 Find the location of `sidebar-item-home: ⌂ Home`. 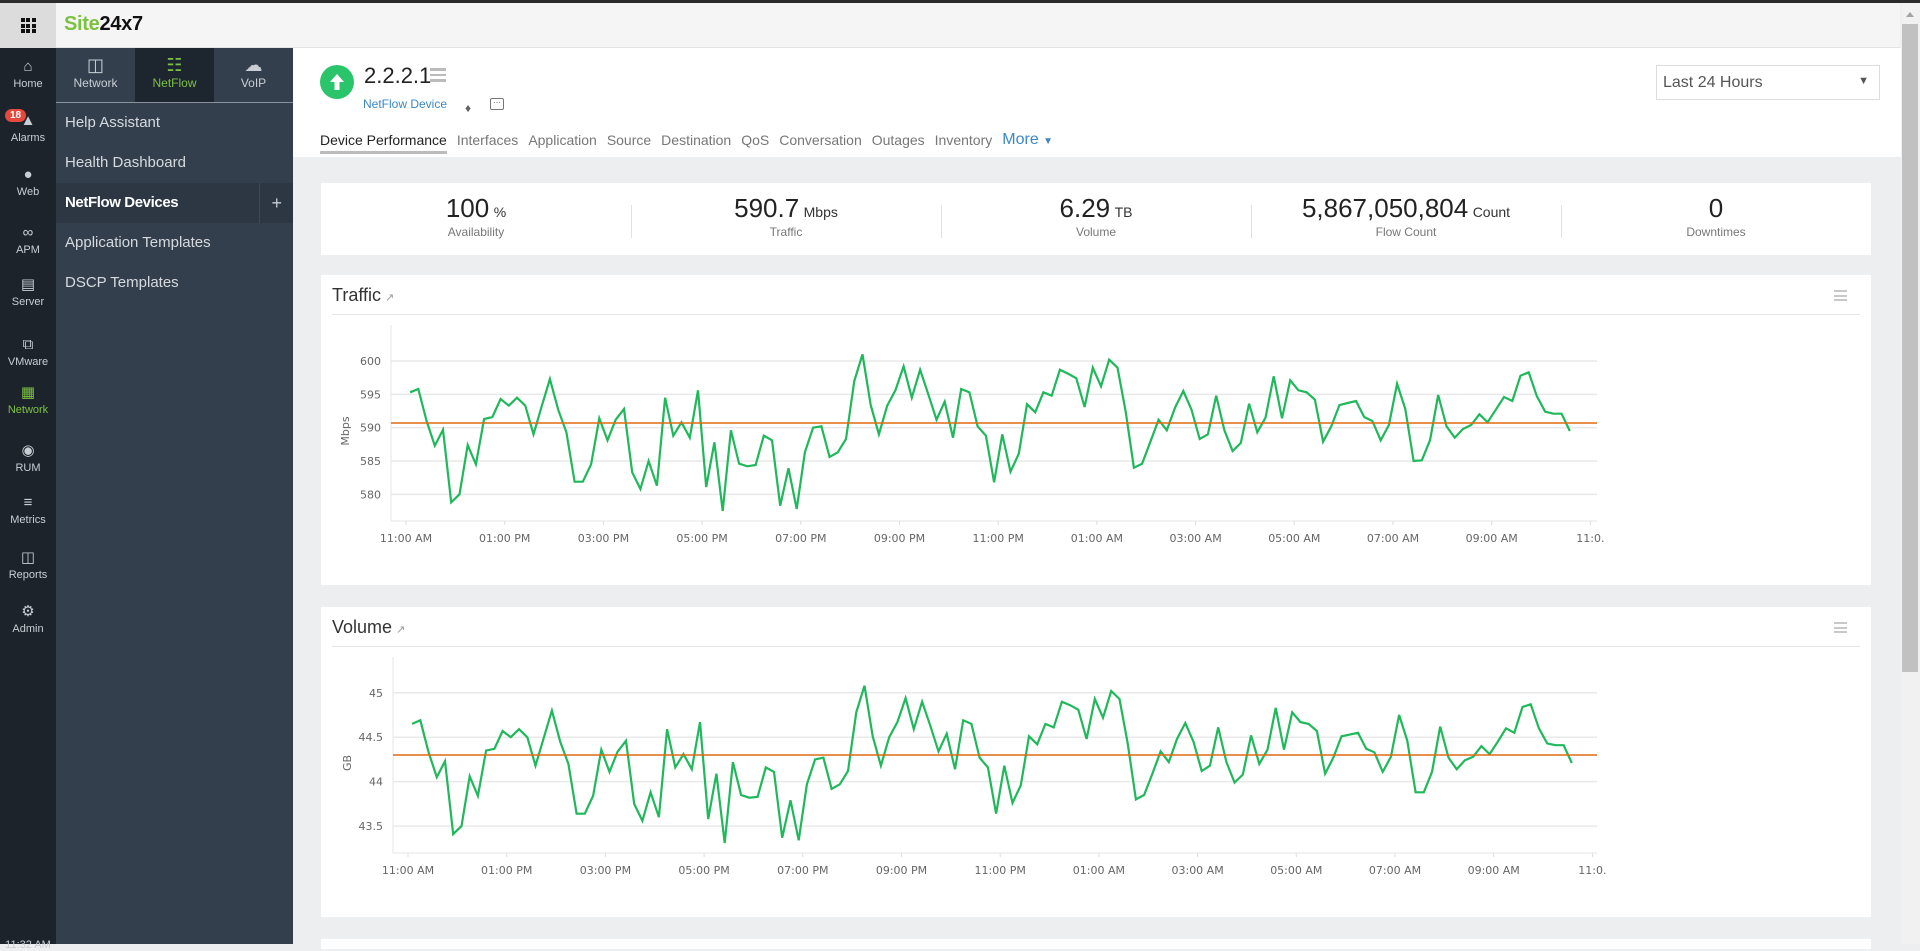

sidebar-item-home: ⌂ Home is located at coordinates (28, 74).